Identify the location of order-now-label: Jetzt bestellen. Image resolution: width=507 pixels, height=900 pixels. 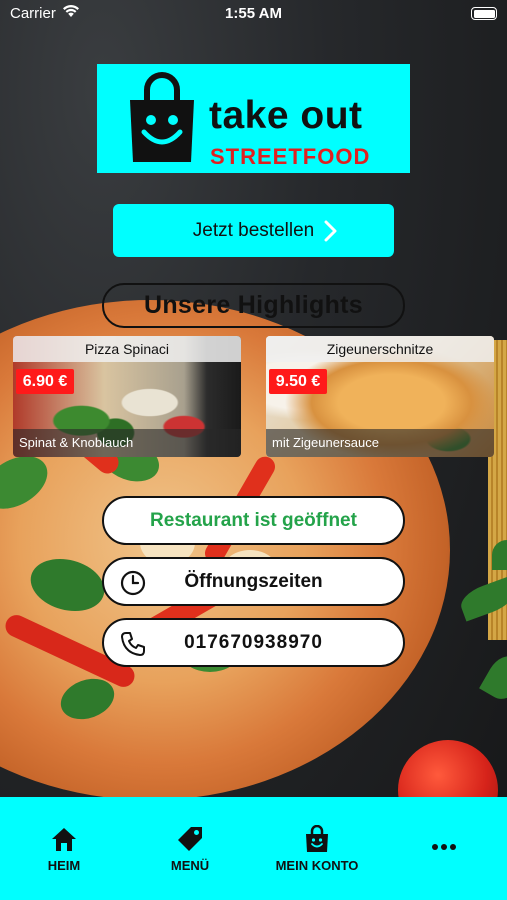
(253, 230).